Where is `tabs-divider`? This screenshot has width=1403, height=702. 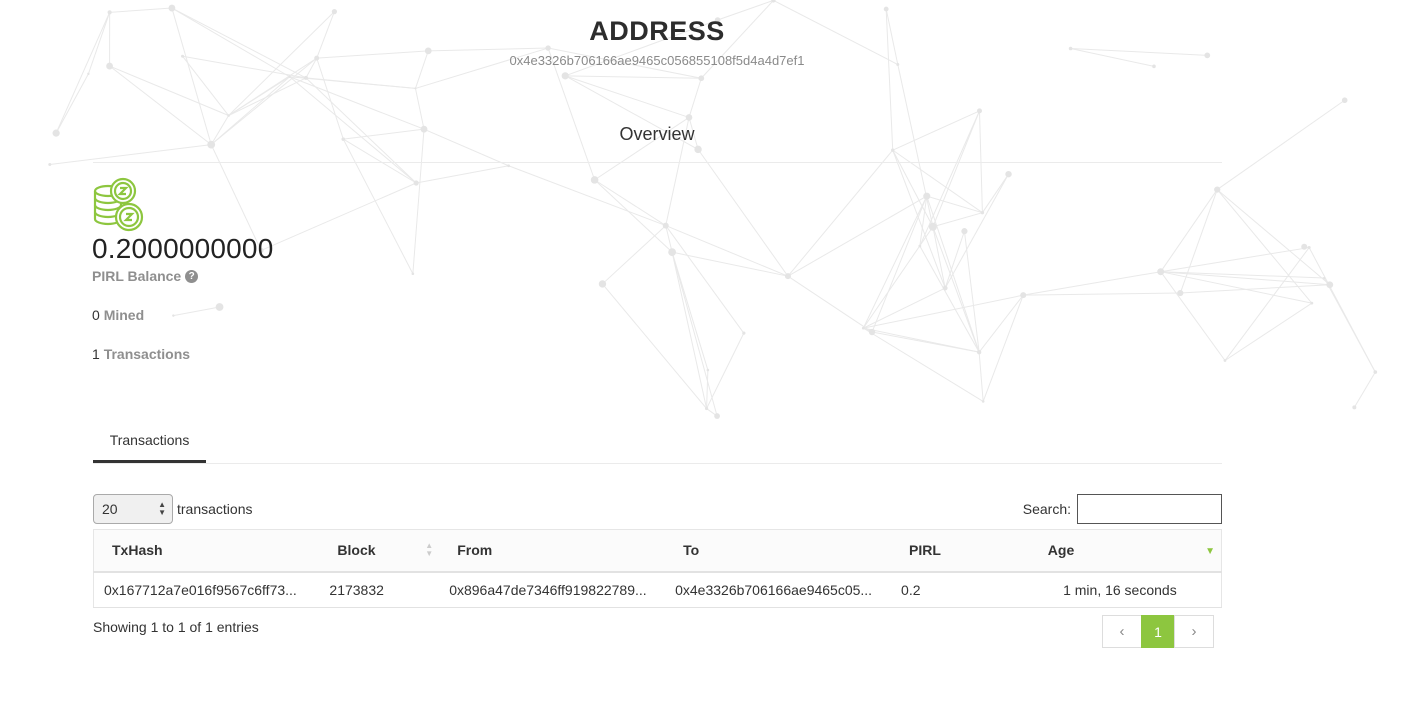 tabs-divider is located at coordinates (657, 463).